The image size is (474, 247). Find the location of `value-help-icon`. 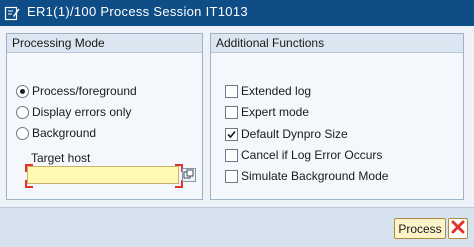

value-help-icon is located at coordinates (189, 175).